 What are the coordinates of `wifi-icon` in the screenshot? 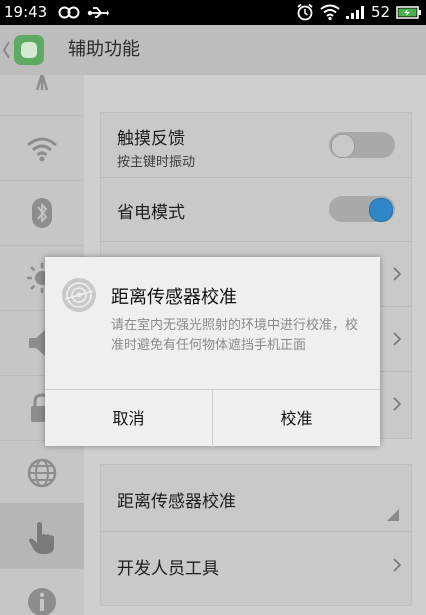 It's located at (42, 149).